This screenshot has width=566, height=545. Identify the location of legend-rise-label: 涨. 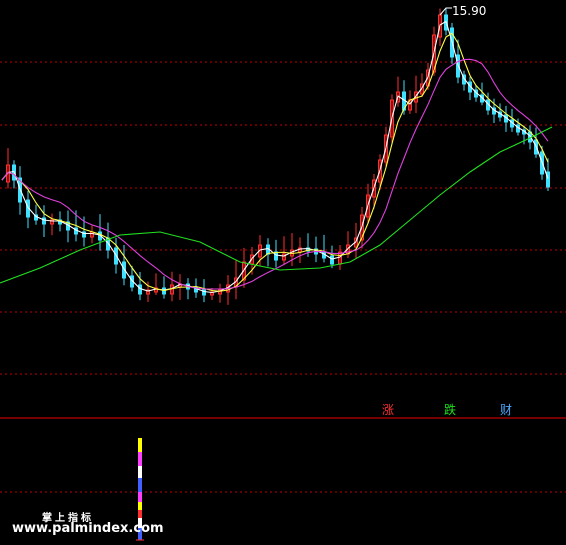
(387, 410).